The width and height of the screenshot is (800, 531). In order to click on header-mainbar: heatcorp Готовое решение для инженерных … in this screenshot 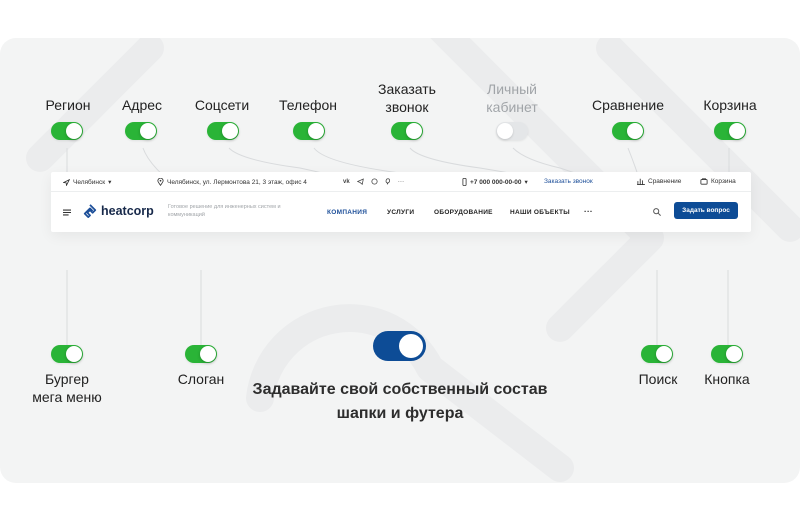, I will do `click(401, 212)`.